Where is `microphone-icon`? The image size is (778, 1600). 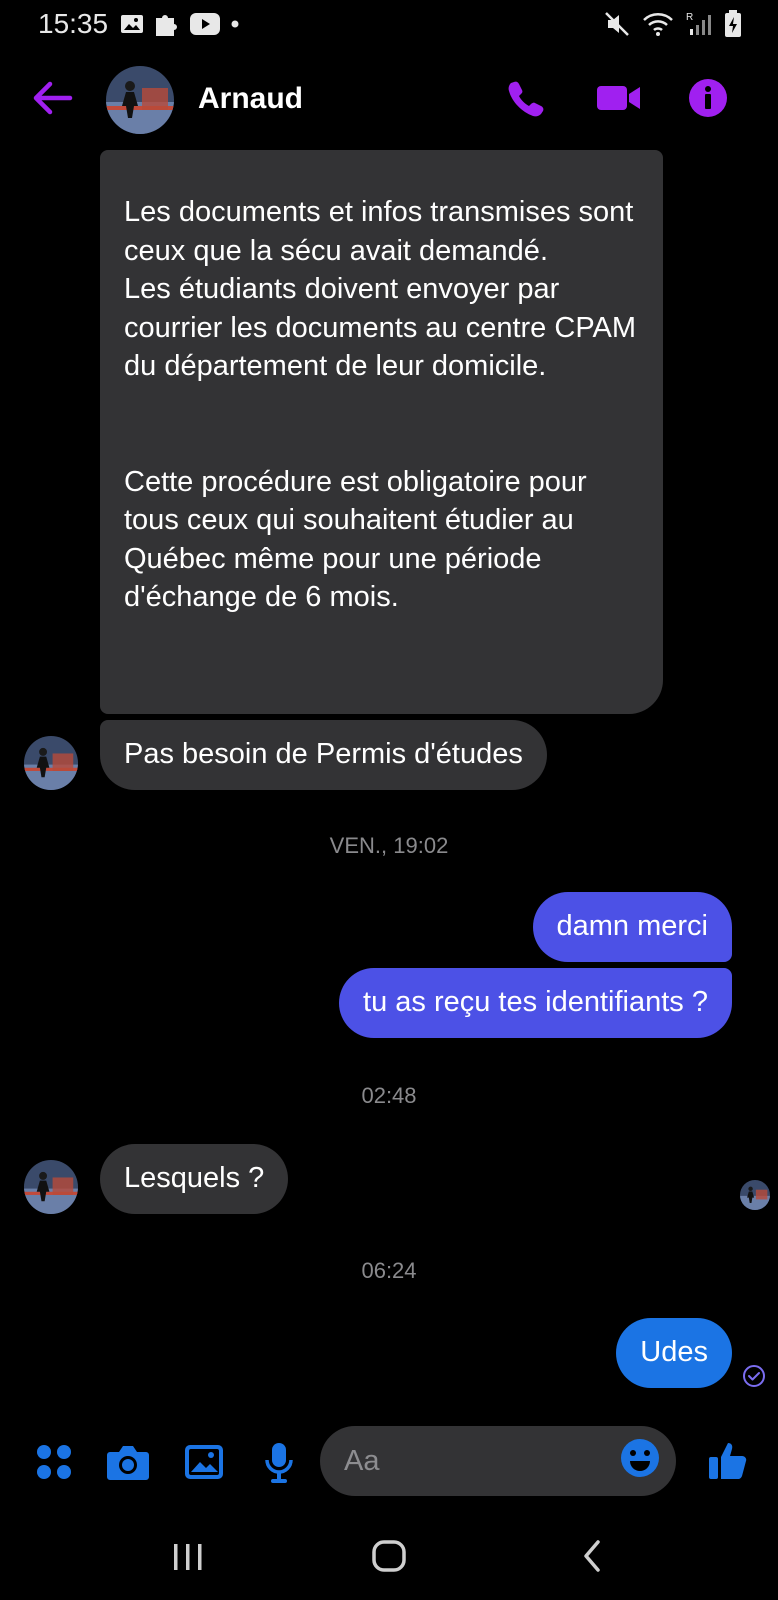
microphone-icon is located at coordinates (279, 1463).